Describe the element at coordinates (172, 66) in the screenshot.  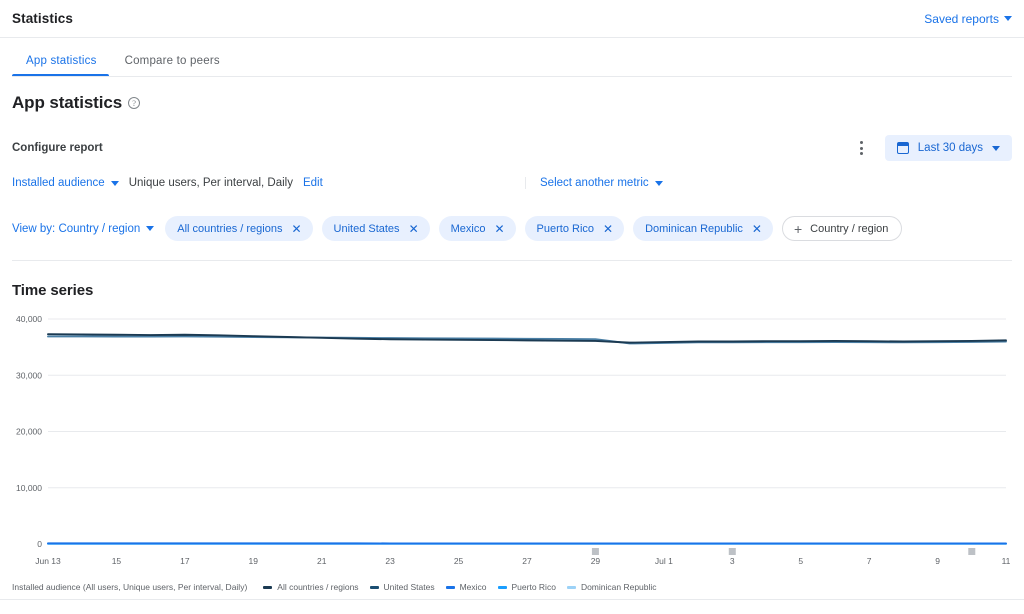
I see `tab-compare-to-peers: Compare to peers` at that location.